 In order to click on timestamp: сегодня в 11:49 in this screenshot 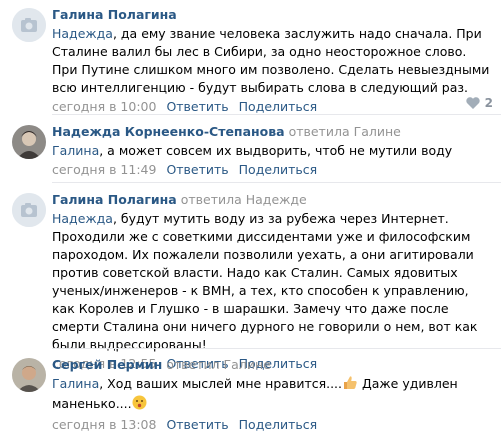, I will do `click(104, 169)`.